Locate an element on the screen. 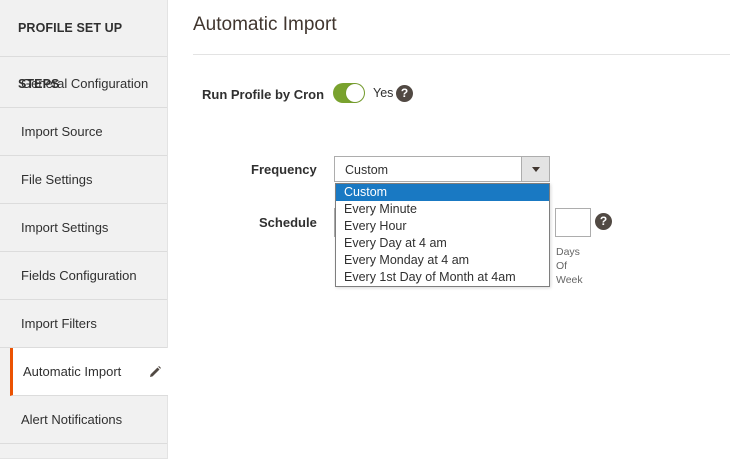 The height and width of the screenshot is (463, 730). cron-toggle is located at coordinates (349, 93).